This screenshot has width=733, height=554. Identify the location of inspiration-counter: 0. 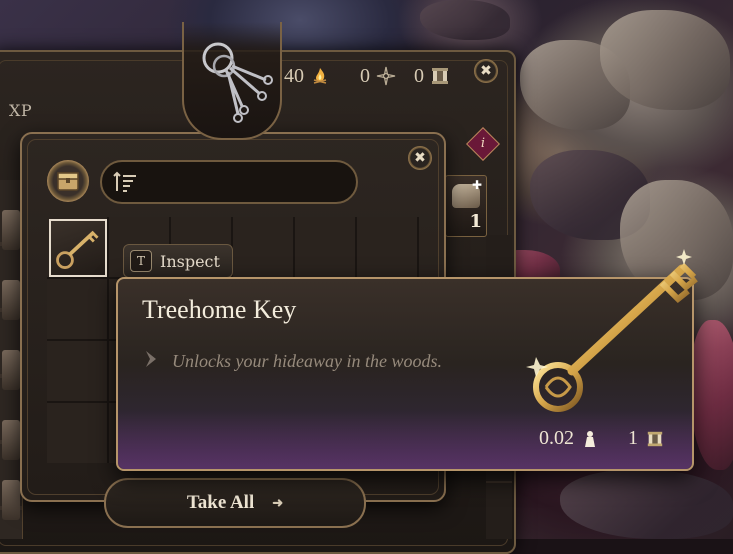
(378, 76).